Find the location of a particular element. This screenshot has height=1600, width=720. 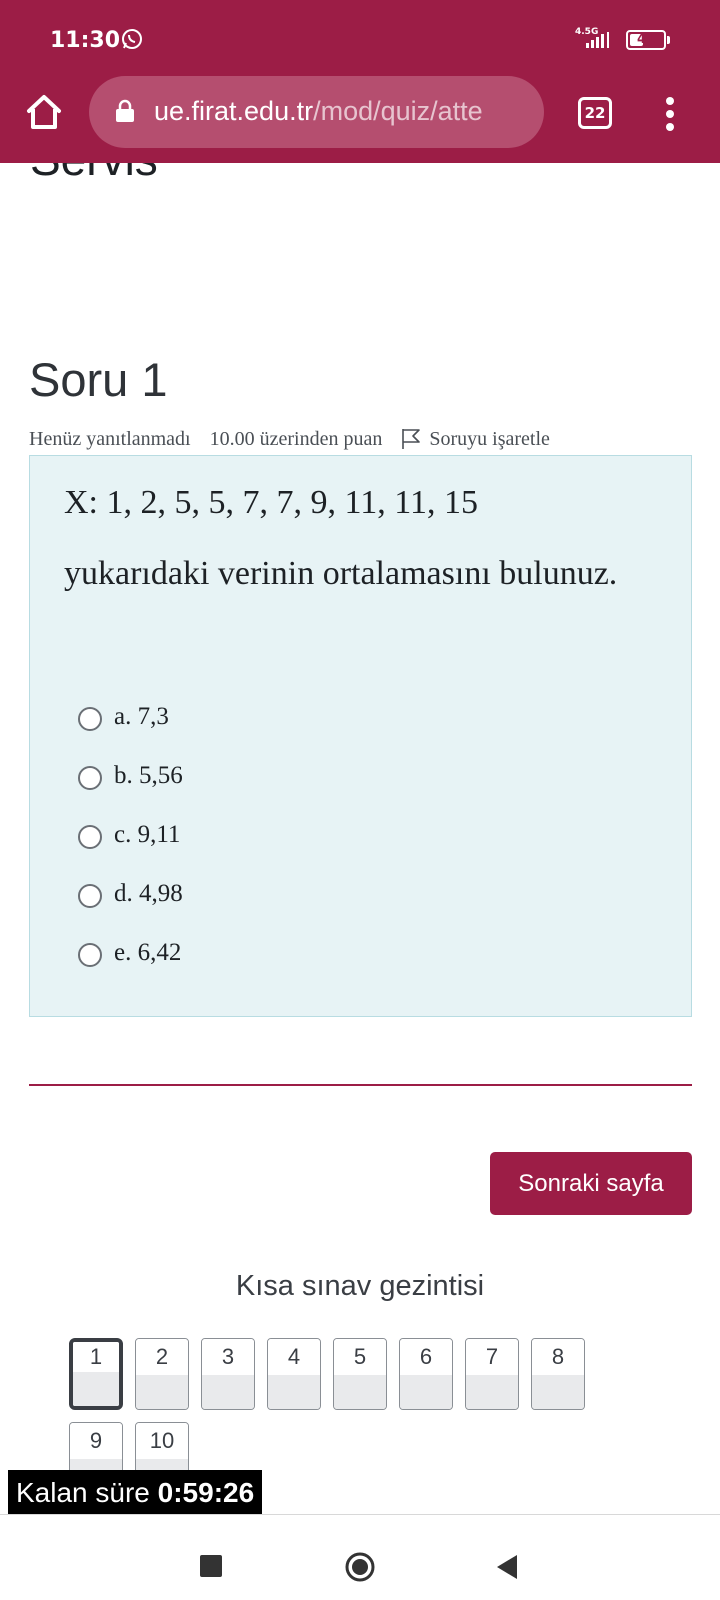

timer-label: Kalan süre is located at coordinates (83, 1492).